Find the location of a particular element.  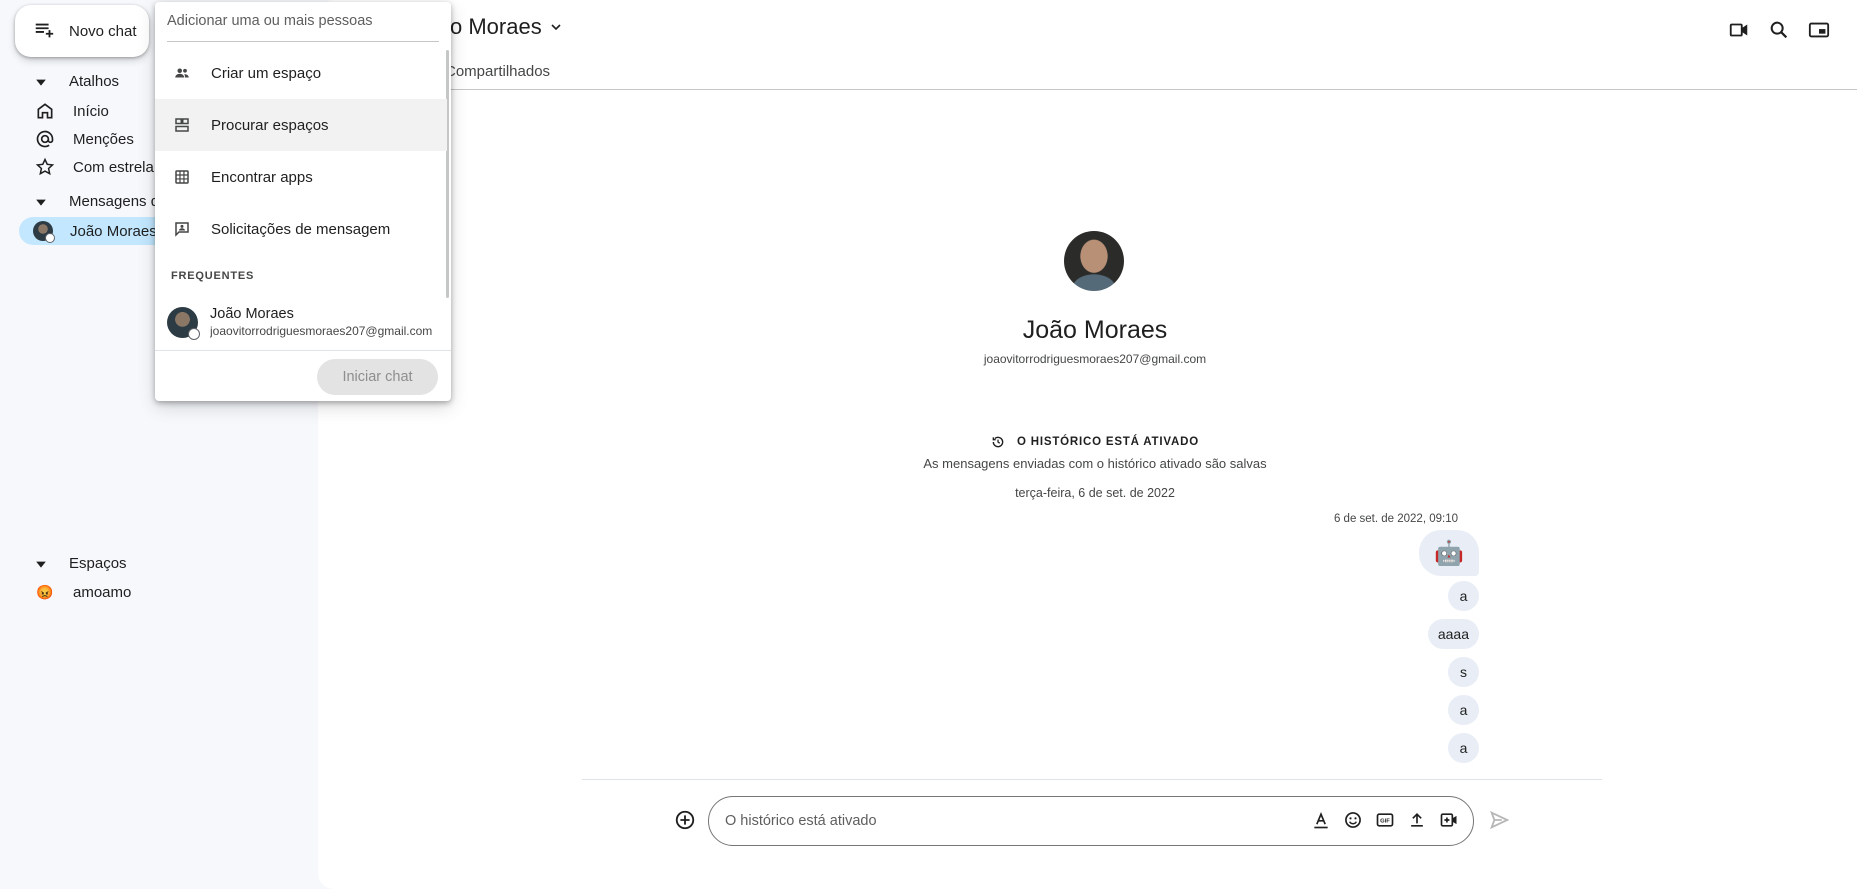

sidebar-item-starred: Com estrela is located at coordinates (94, 167).